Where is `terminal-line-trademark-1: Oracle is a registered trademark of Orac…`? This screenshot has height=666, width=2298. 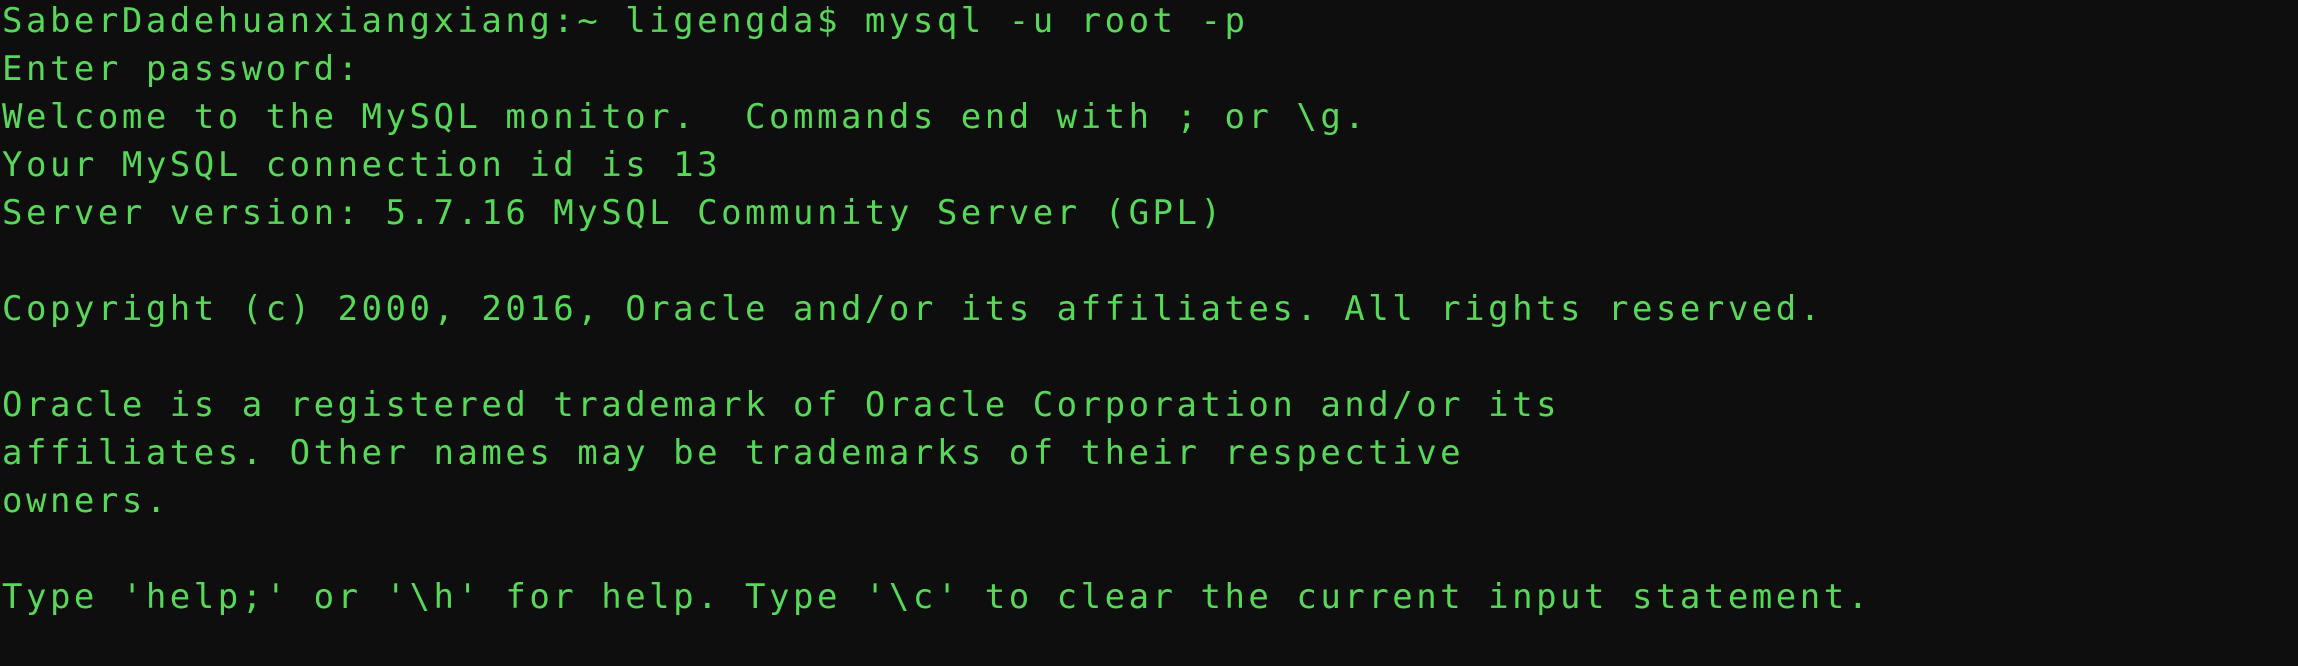 terminal-line-trademark-1: Oracle is a registered trademark of Orac… is located at coordinates (781, 405).